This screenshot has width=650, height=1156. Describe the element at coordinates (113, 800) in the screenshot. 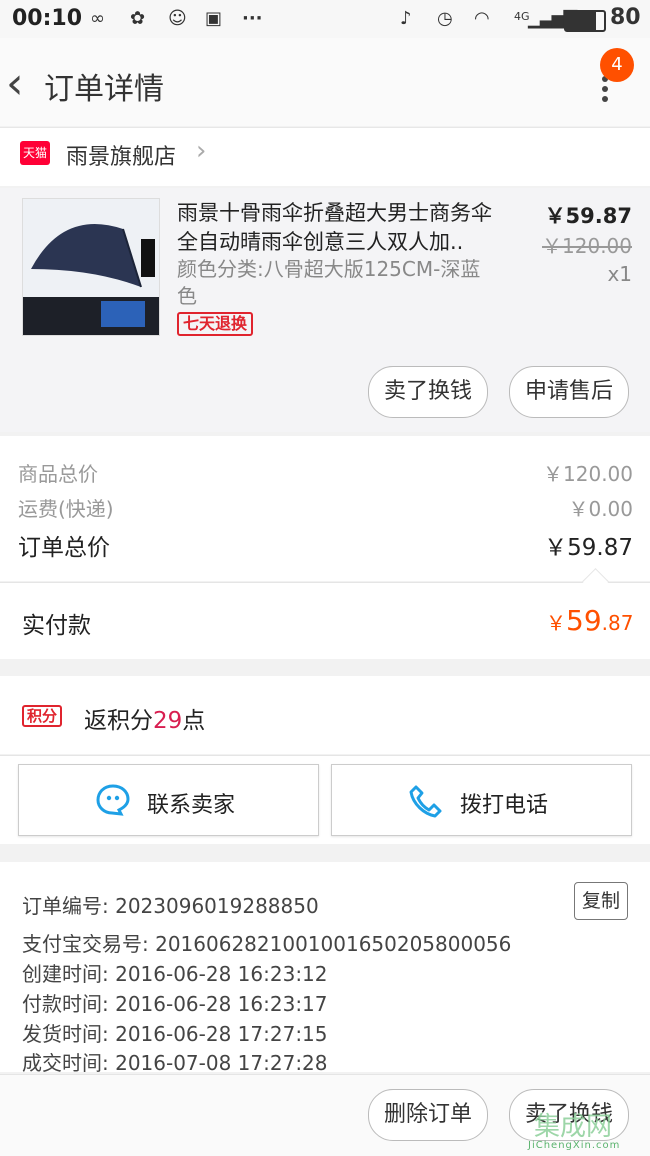

I see `chat-bubble-icon` at that location.